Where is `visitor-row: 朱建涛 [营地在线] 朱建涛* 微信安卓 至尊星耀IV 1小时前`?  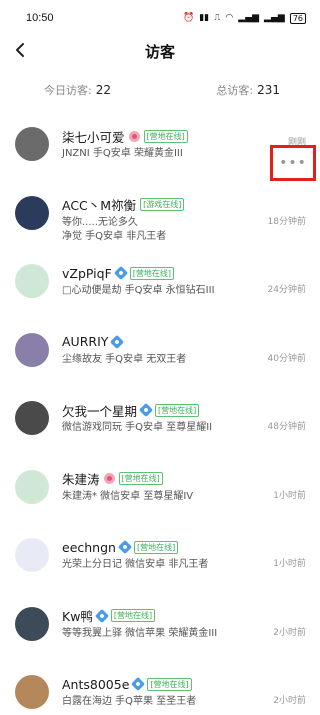 visitor-row: 朱建涛 [营地在线] 朱建涛* 微信安卓 至尊星耀IV 1小时前 is located at coordinates (160, 498).